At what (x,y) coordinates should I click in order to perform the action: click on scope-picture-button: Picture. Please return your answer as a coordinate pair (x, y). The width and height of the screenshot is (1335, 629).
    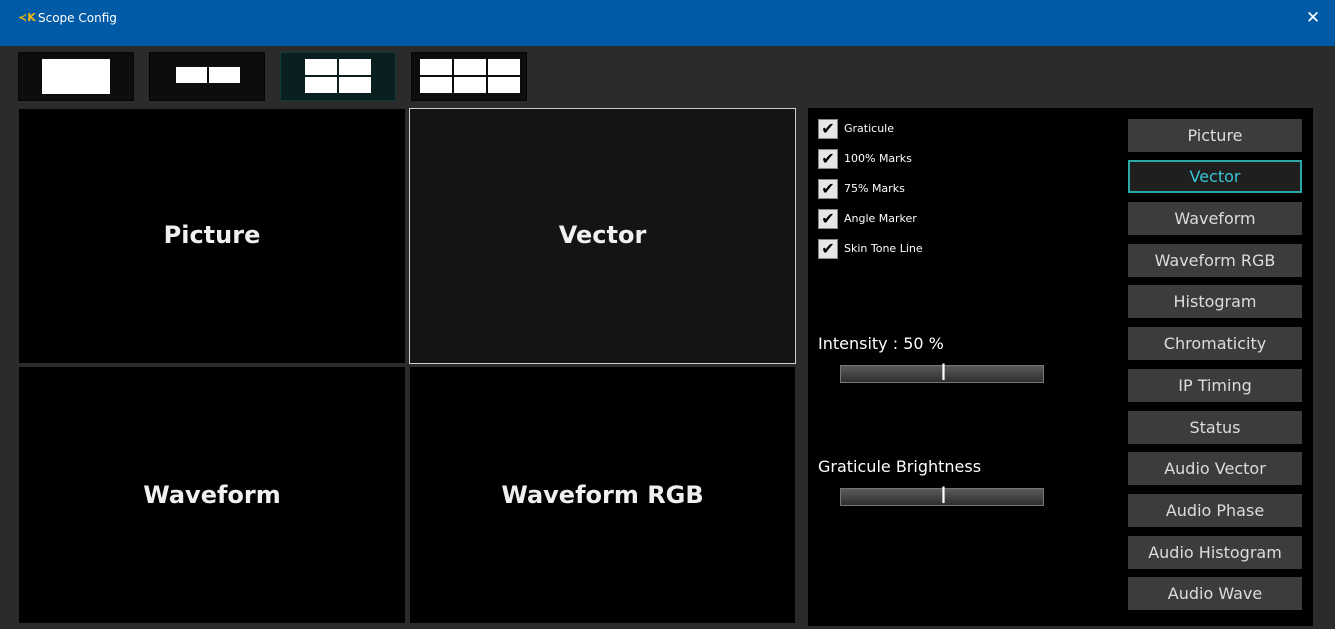
    Looking at the image, I should click on (1215, 135).